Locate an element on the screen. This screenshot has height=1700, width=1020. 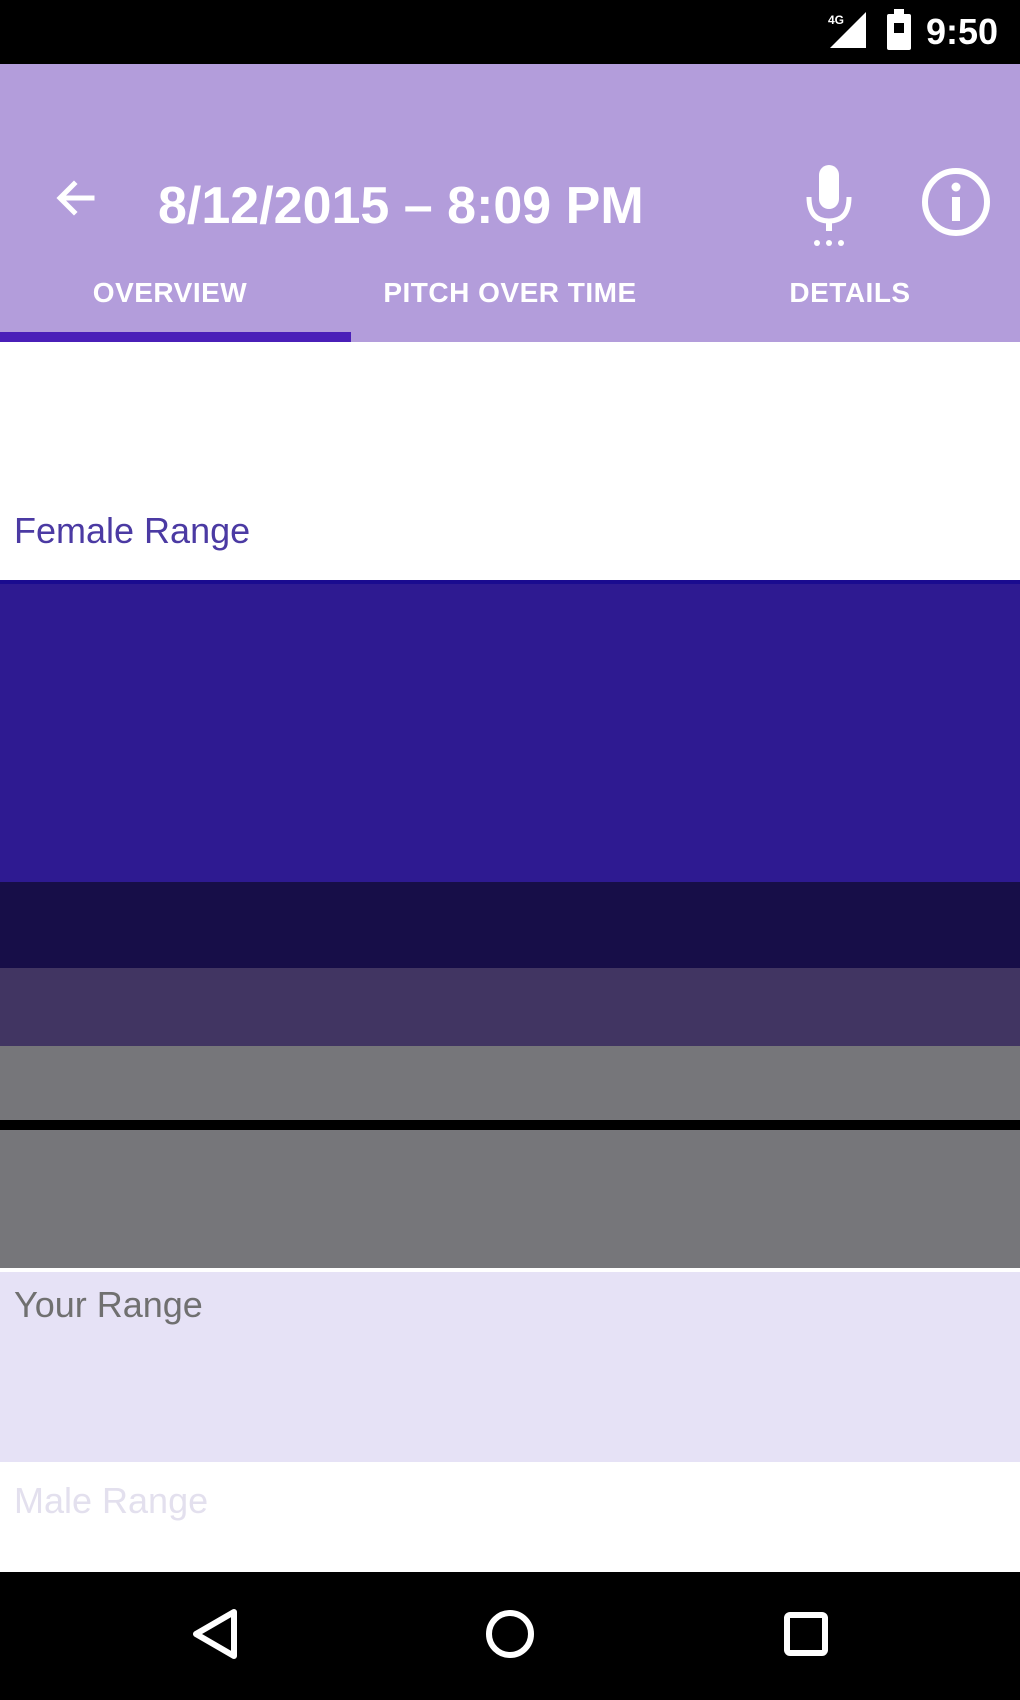
record-button is located at coordinates (829, 208).